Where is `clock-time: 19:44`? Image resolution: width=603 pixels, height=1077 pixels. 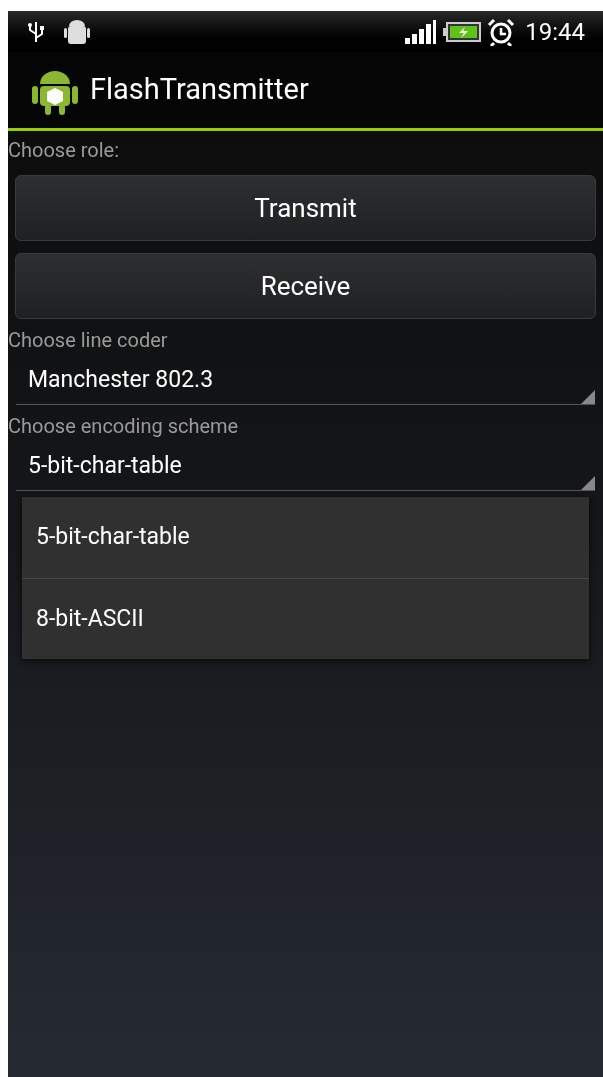
clock-time: 19:44 is located at coordinates (555, 32).